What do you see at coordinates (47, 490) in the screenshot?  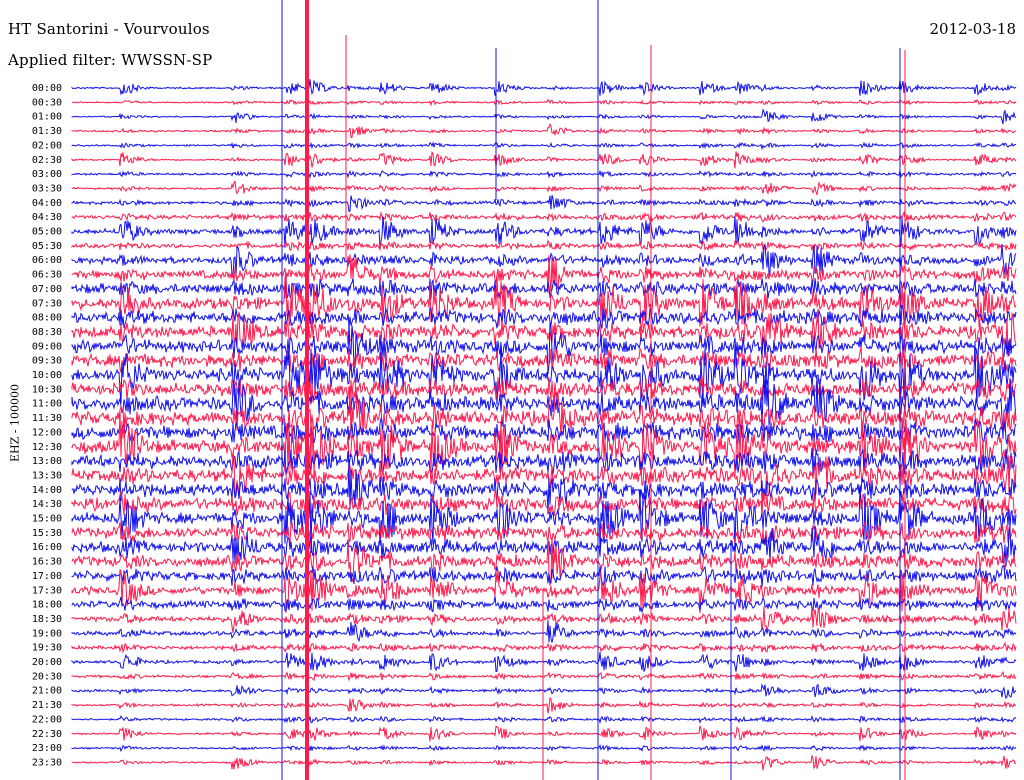 I see `tick-label-1400: 14:00` at bounding box center [47, 490].